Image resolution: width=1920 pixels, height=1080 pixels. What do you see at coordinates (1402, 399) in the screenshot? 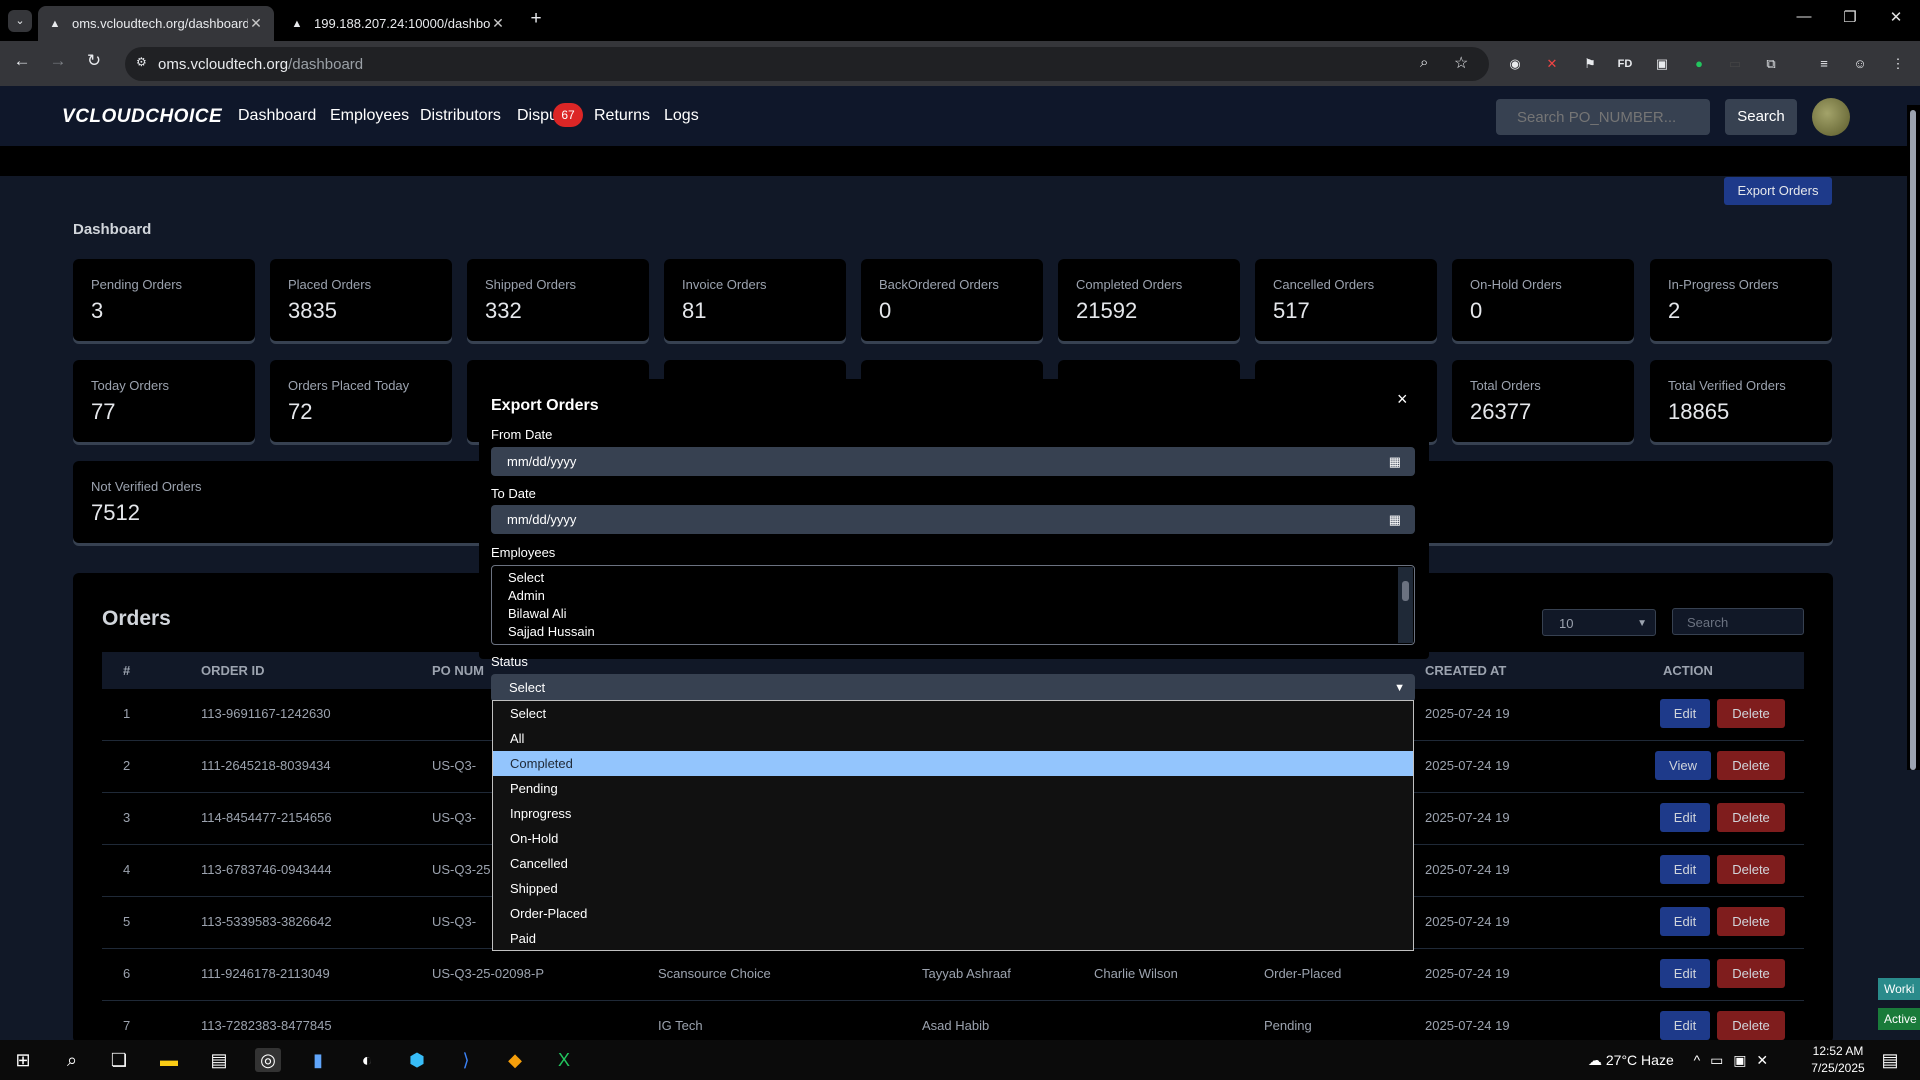
I see `modal-close-icon: ×` at bounding box center [1402, 399].